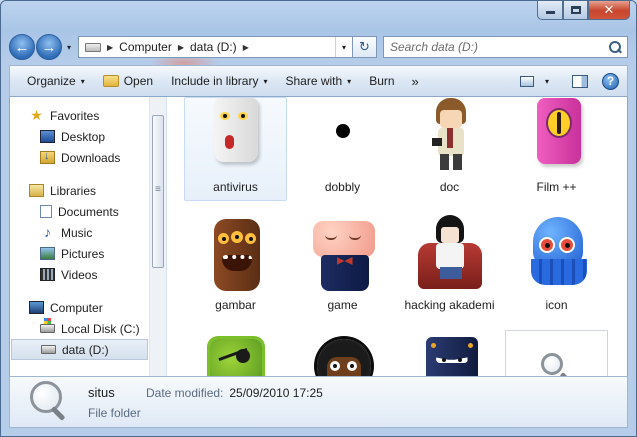 The image size is (637, 437). I want to click on sidebar-group-favorites: ★ Favorites, so click(79, 115).